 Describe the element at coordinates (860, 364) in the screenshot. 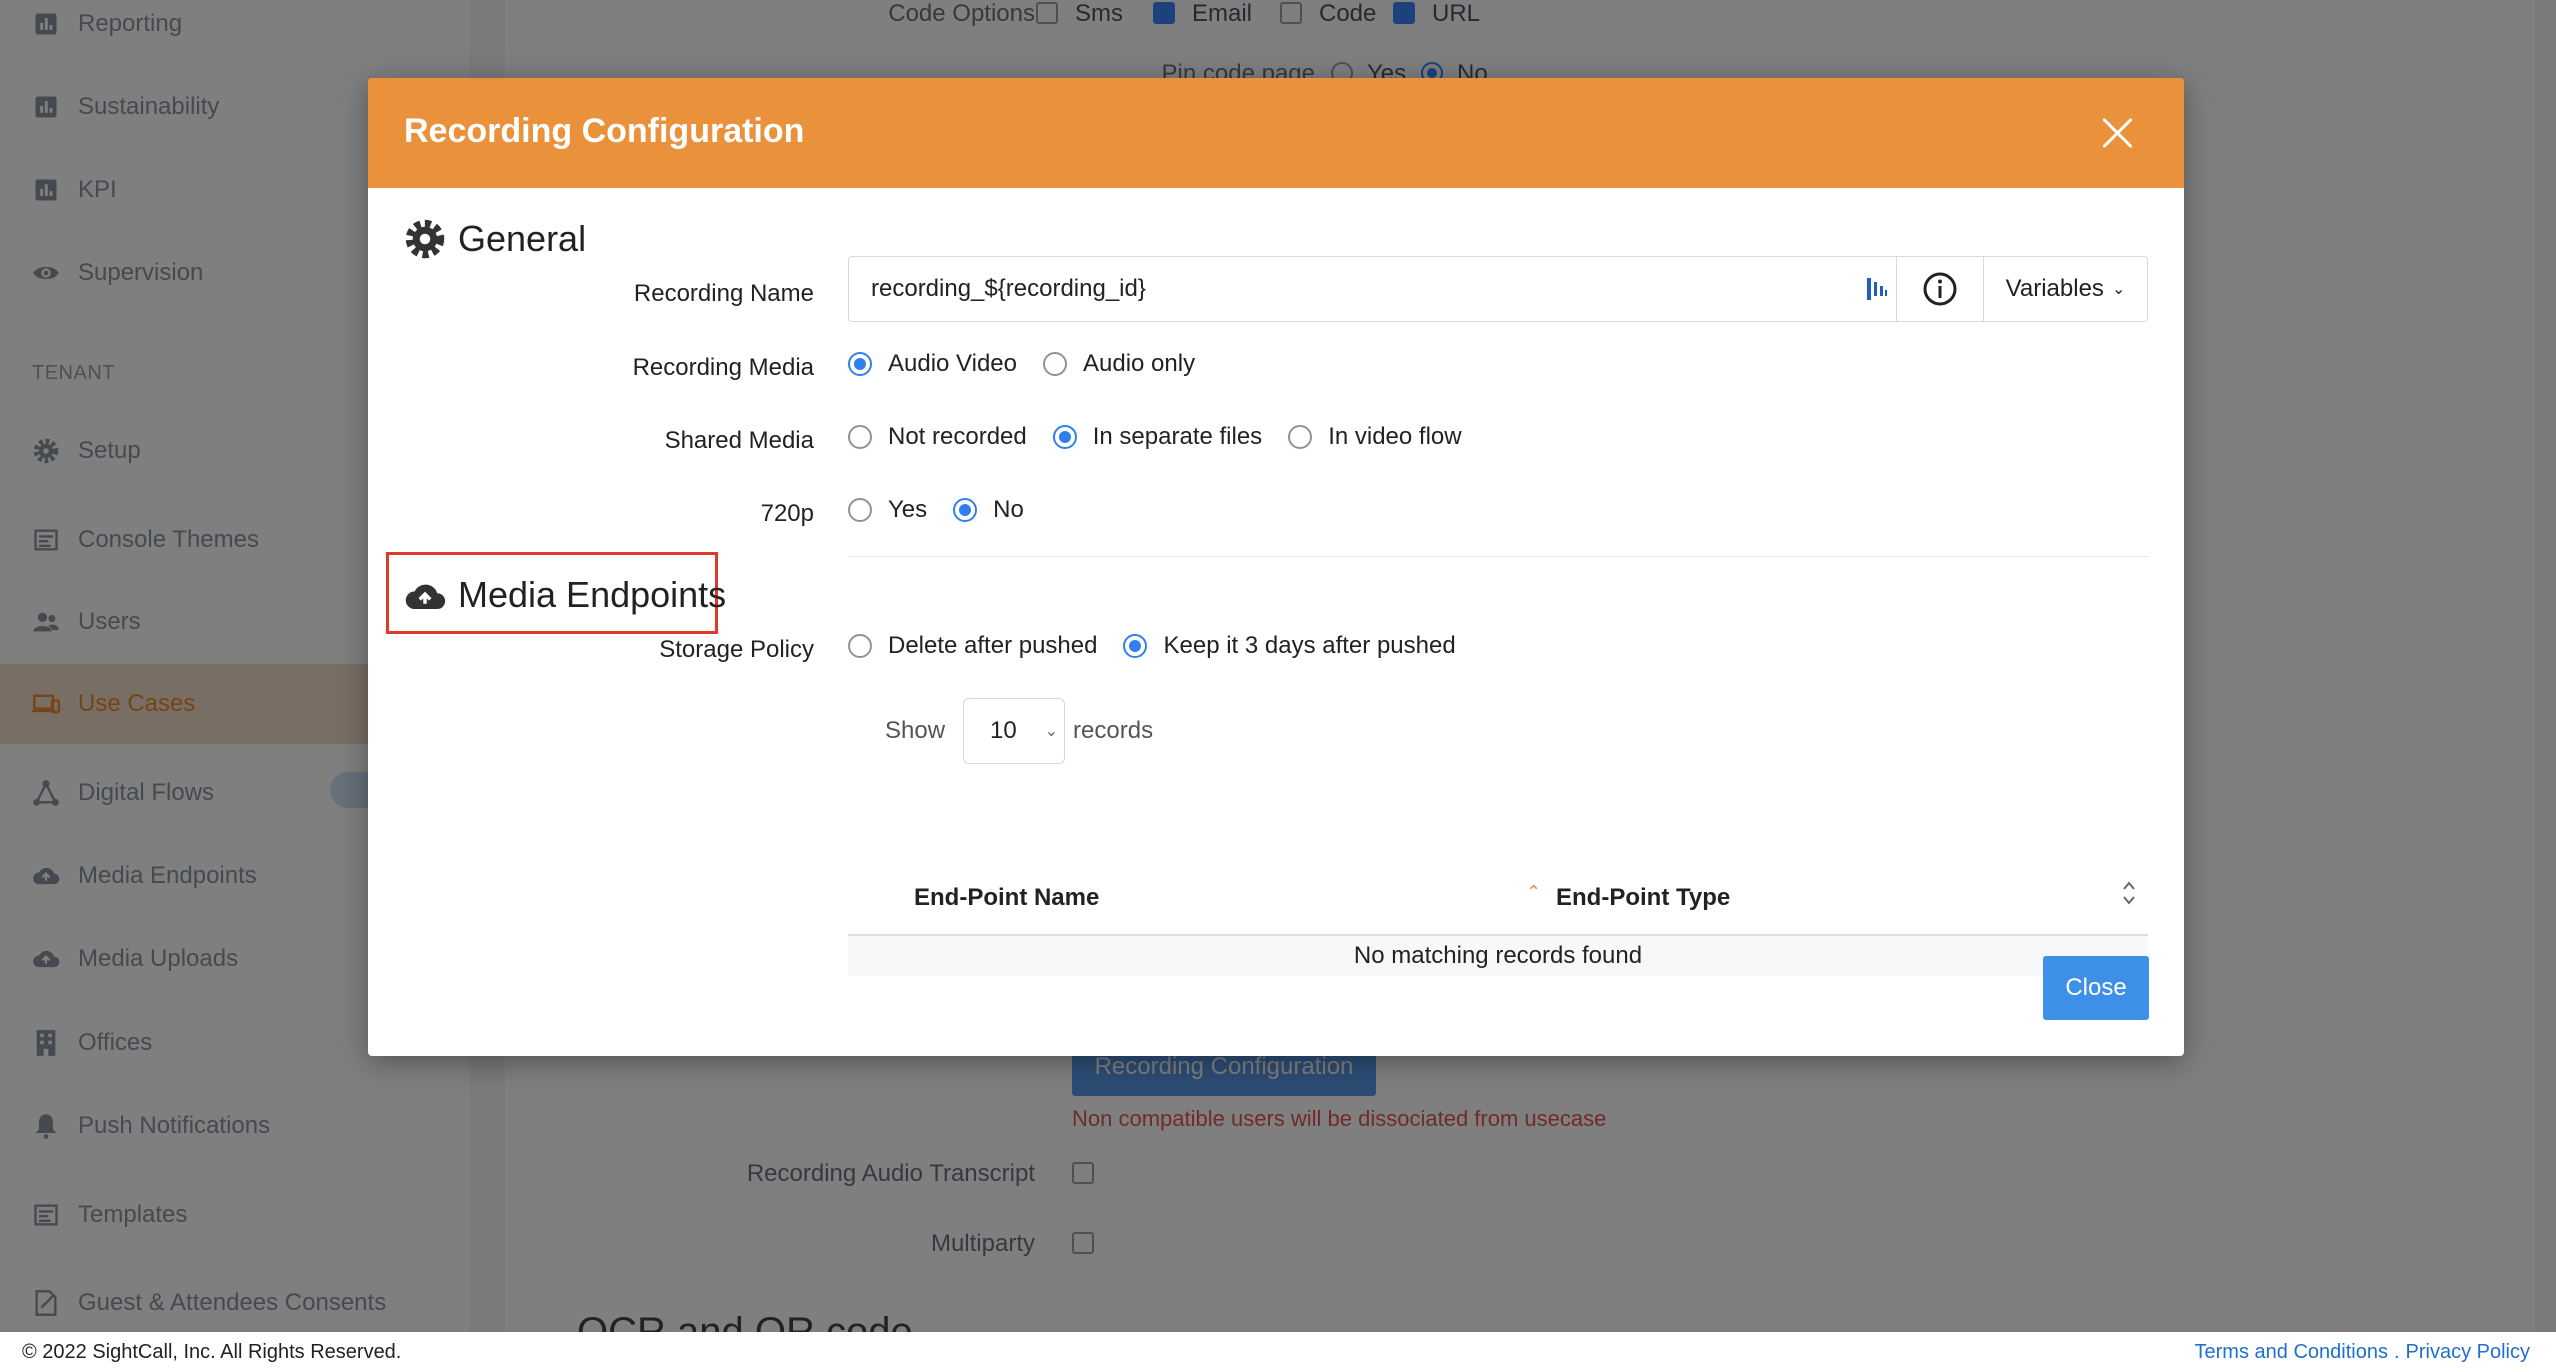

I see `audio-video-radio` at that location.